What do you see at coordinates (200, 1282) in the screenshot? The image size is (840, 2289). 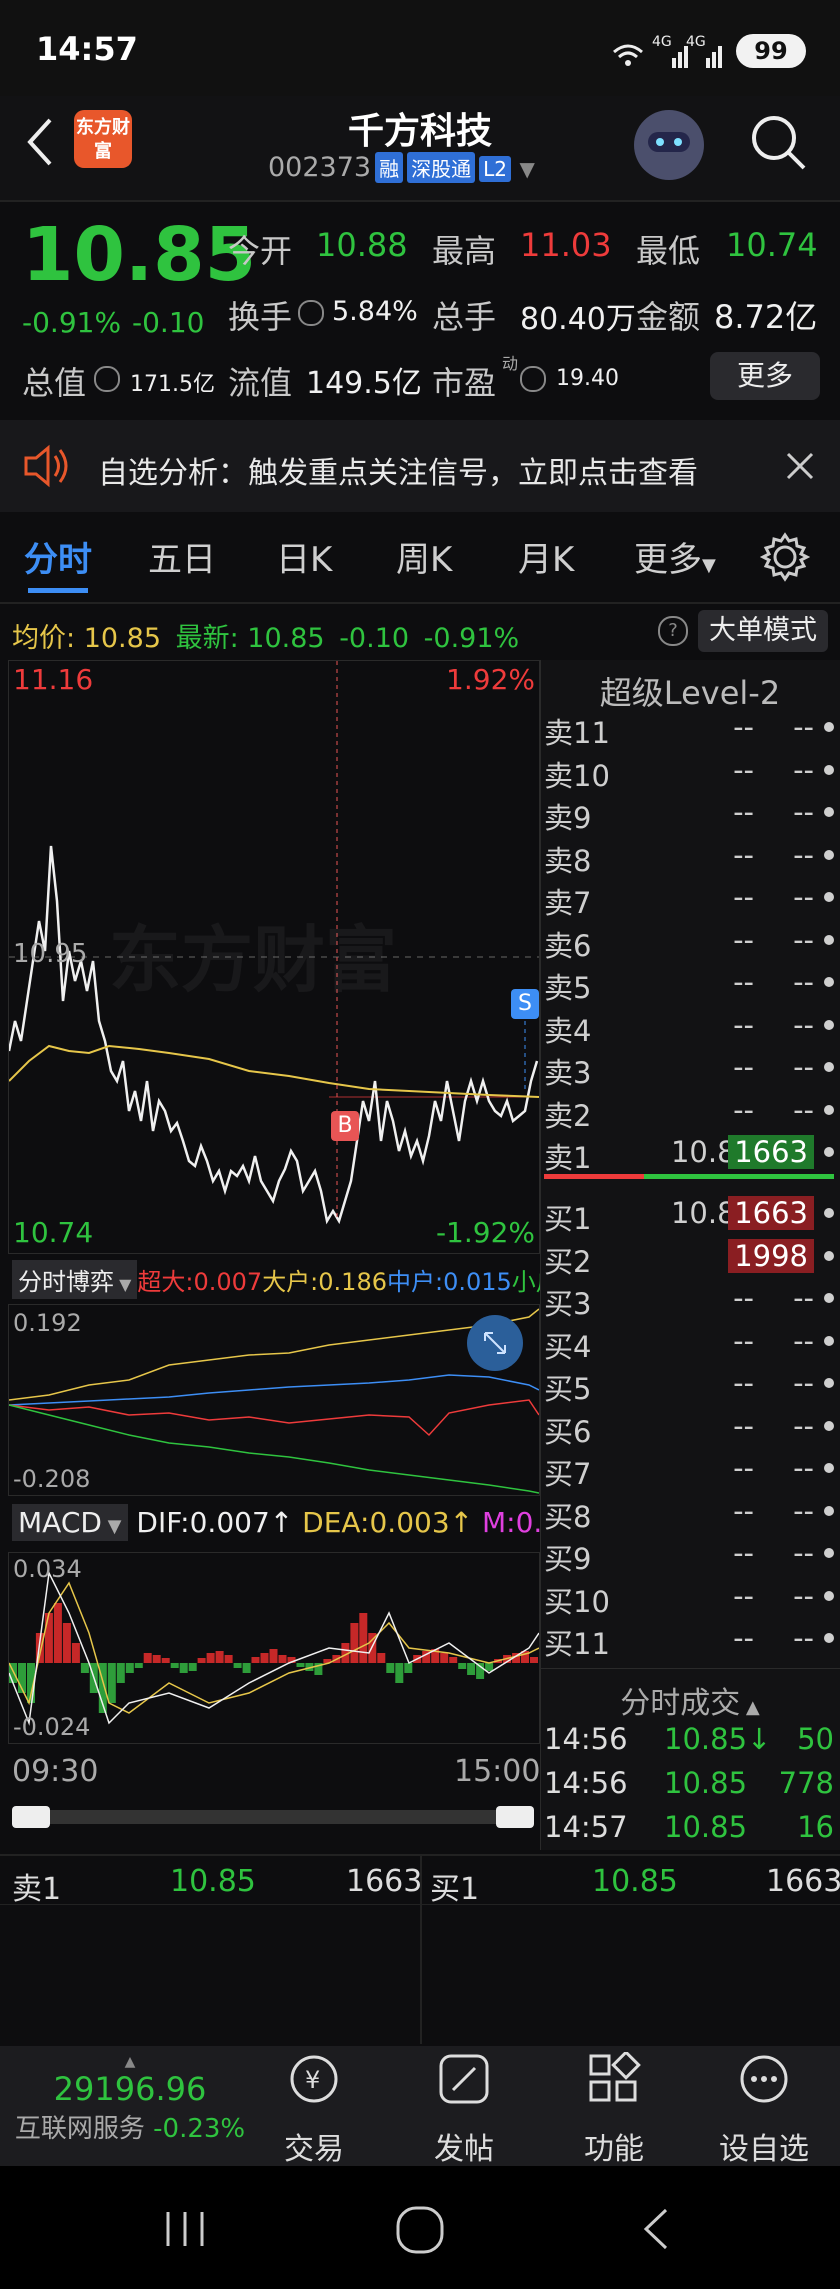 I see `flow-super: 超大:0.007` at bounding box center [200, 1282].